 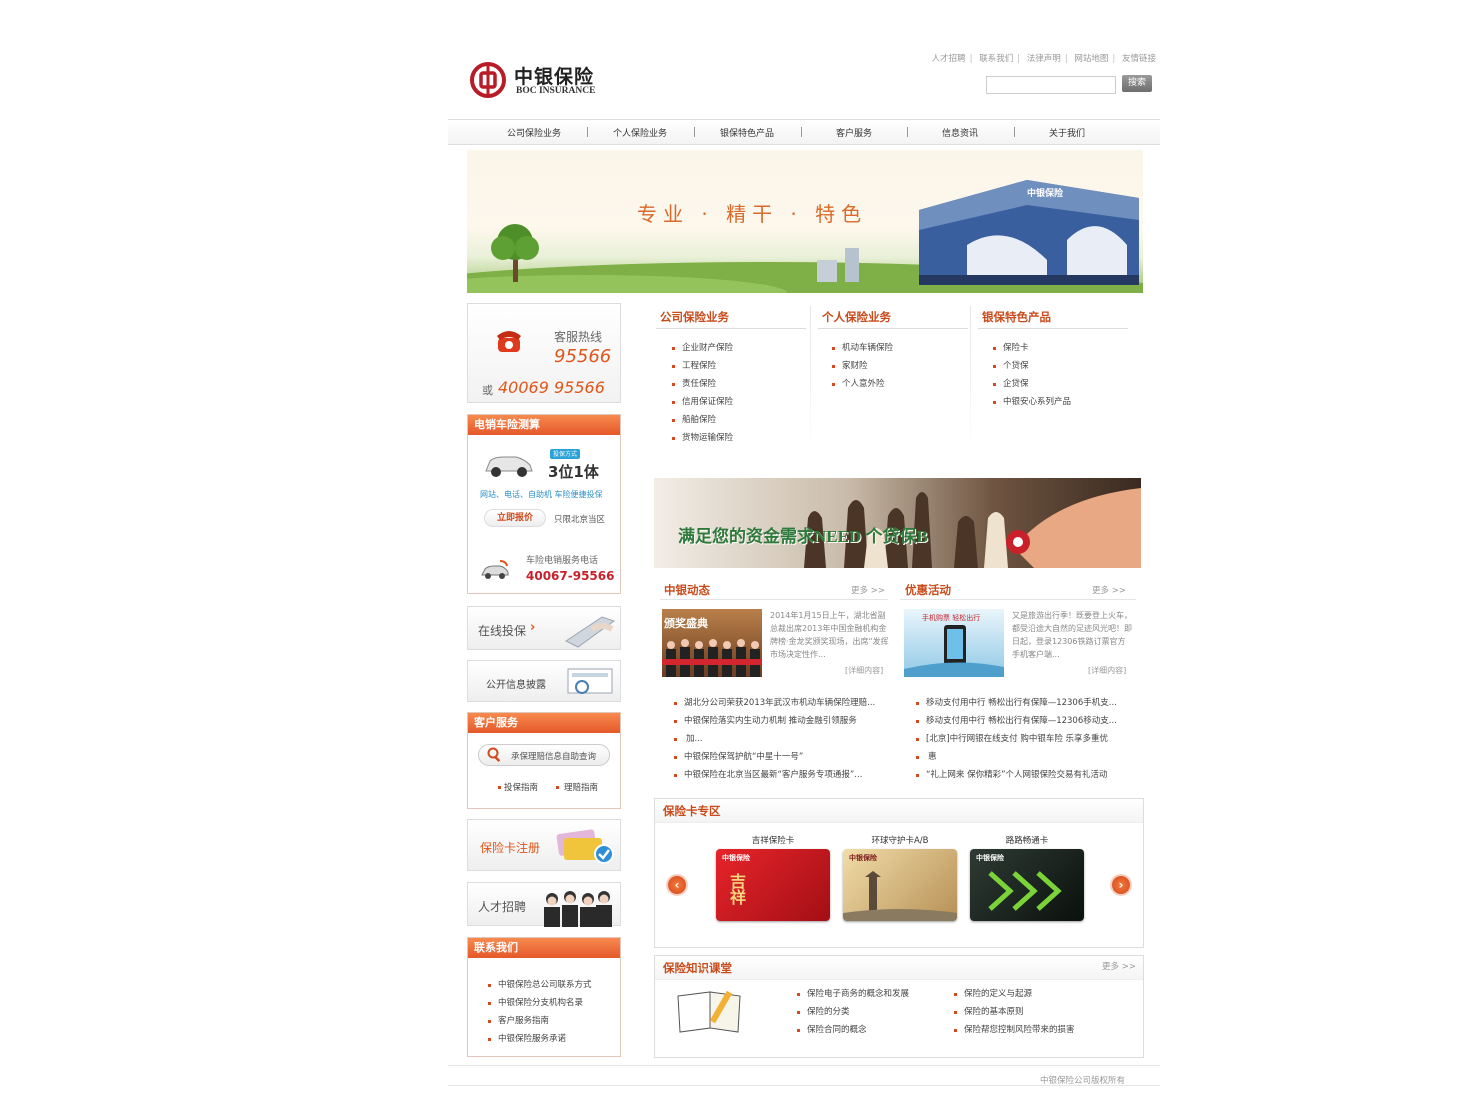 I want to click on corp-biz-list: 企业财产保险 工程保险 责任保险 信用保证保险 船舶保险 货物运输保险, so click(x=702, y=393).